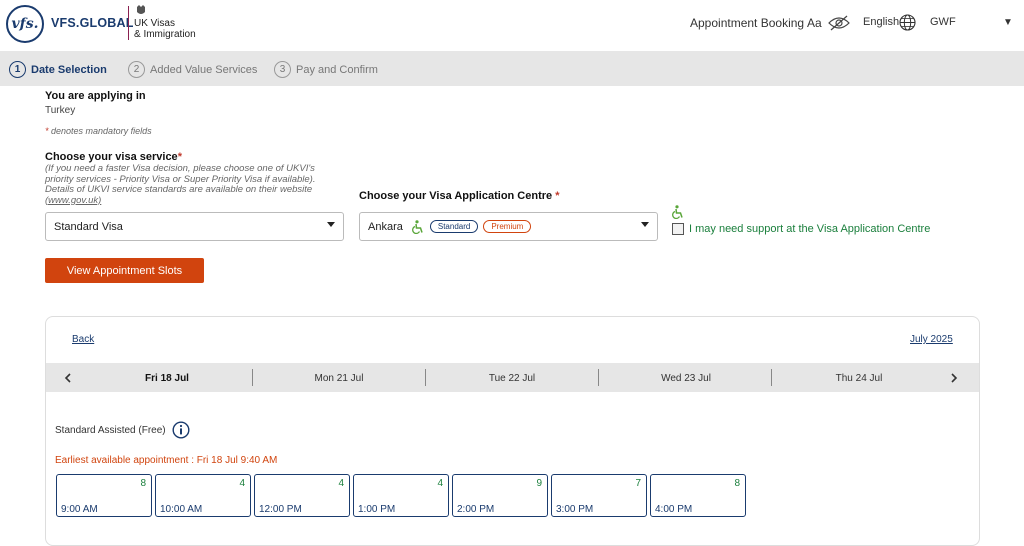 This screenshot has width=1024, height=546. Describe the element at coordinates (678, 229) in the screenshot. I see `support-checkbox` at that location.